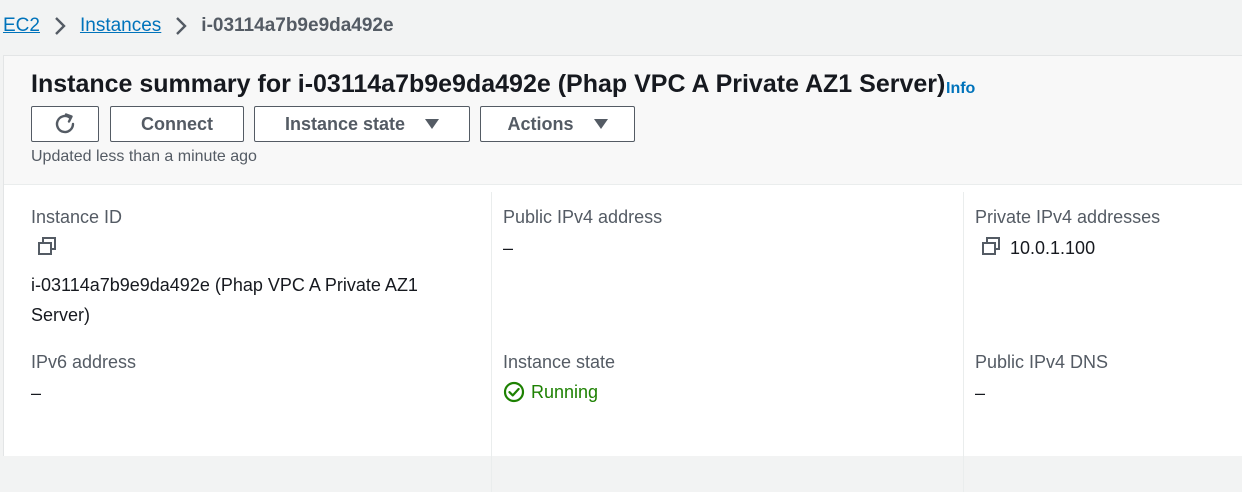 The width and height of the screenshot is (1242, 492). What do you see at coordinates (1068, 217) in the screenshot?
I see `private-ipv4-label: Private IPv4 addresses` at bounding box center [1068, 217].